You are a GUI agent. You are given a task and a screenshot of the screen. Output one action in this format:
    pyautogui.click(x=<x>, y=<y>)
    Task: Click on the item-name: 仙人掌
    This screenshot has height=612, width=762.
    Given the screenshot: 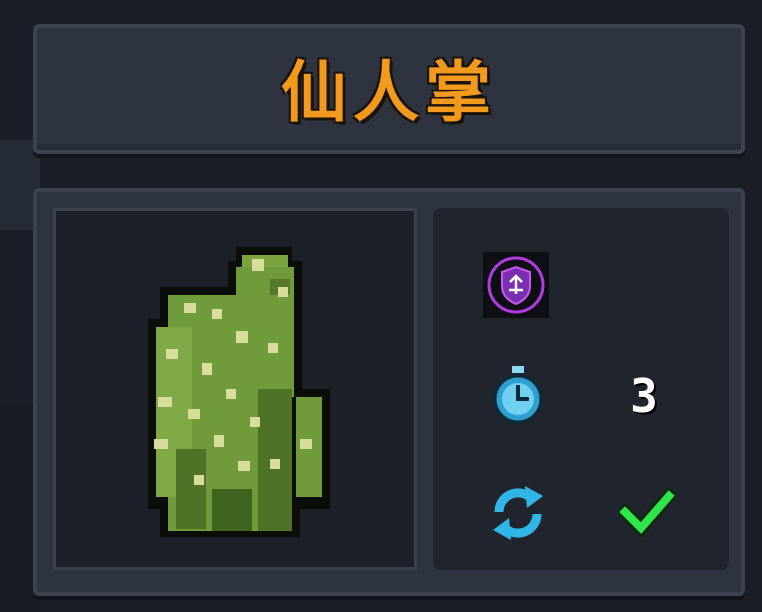 What is the action you would take?
    pyautogui.click(x=389, y=92)
    